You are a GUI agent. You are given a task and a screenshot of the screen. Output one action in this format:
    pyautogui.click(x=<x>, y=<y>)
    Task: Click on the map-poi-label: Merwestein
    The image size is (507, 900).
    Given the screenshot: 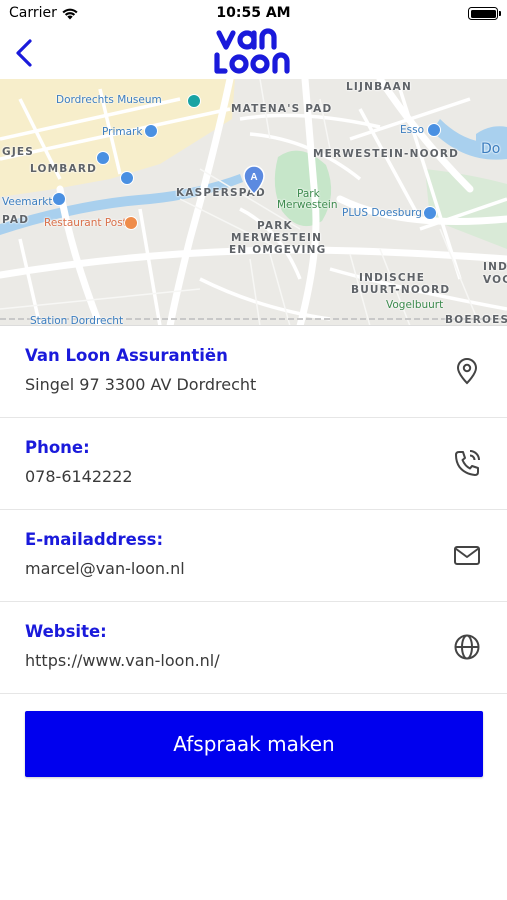 What is the action you would take?
    pyautogui.click(x=307, y=205)
    